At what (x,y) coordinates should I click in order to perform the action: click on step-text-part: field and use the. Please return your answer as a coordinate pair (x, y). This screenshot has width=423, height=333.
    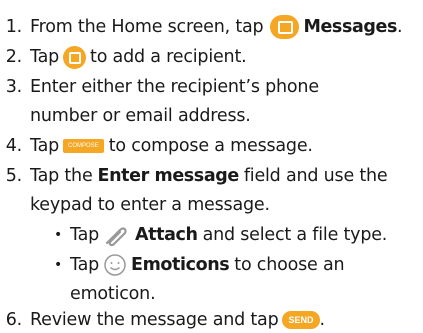
    Looking at the image, I should click on (315, 176).